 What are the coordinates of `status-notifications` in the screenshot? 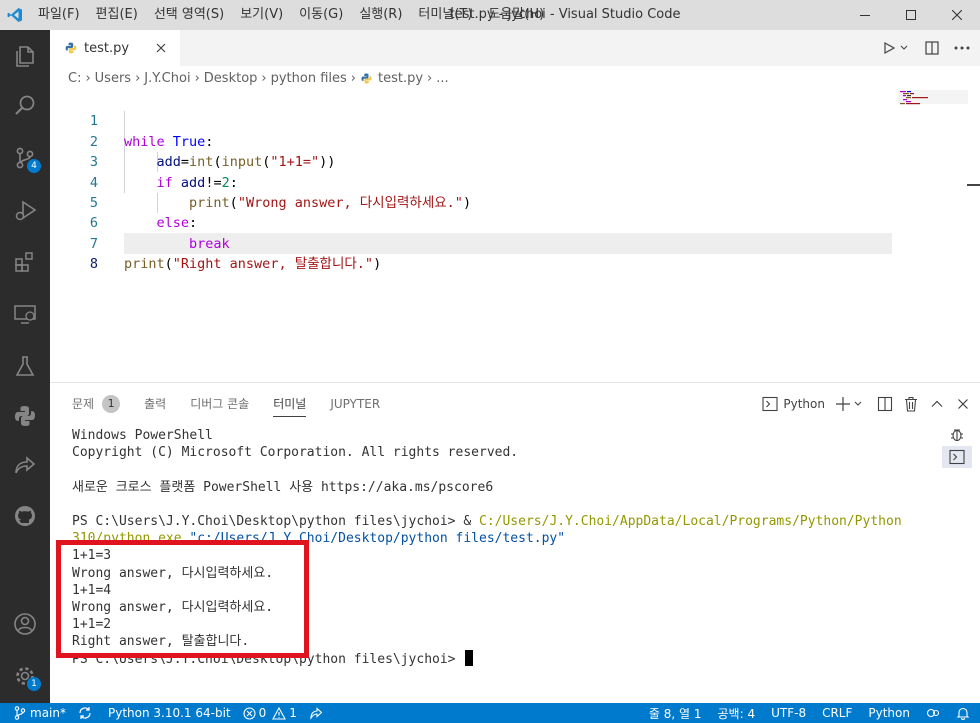 It's located at (964, 713).